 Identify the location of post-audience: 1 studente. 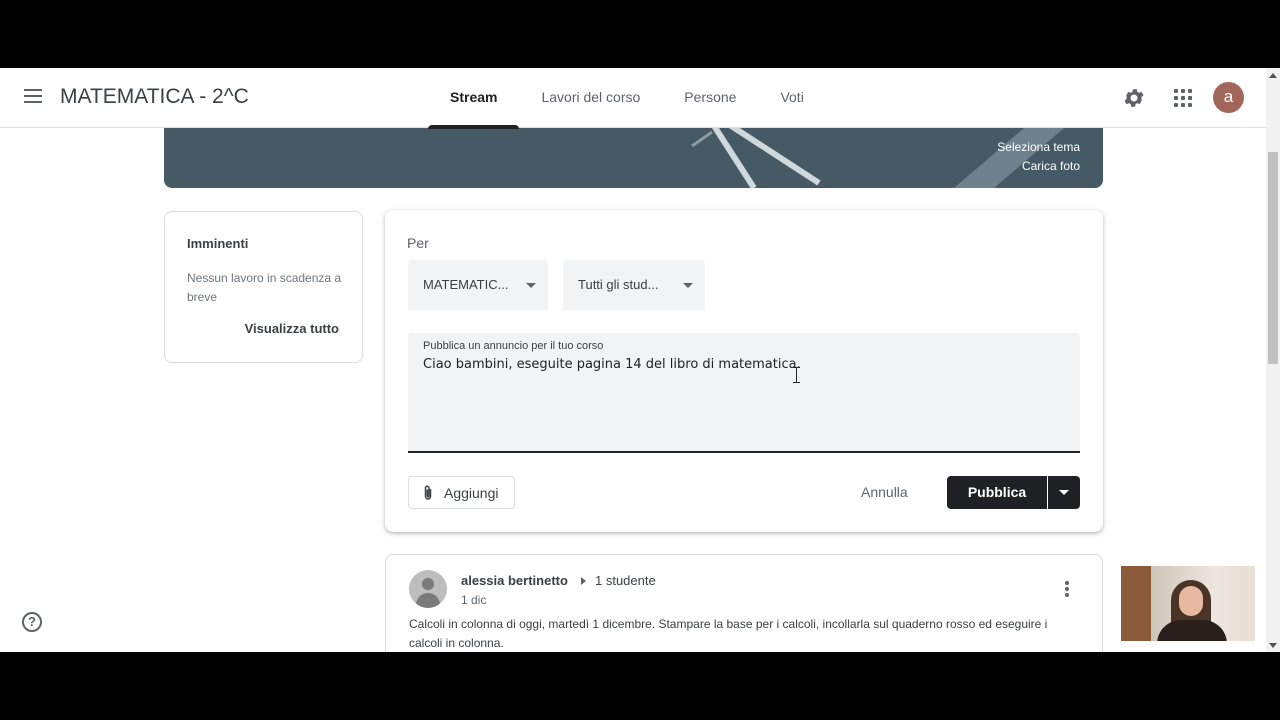
(625, 580).